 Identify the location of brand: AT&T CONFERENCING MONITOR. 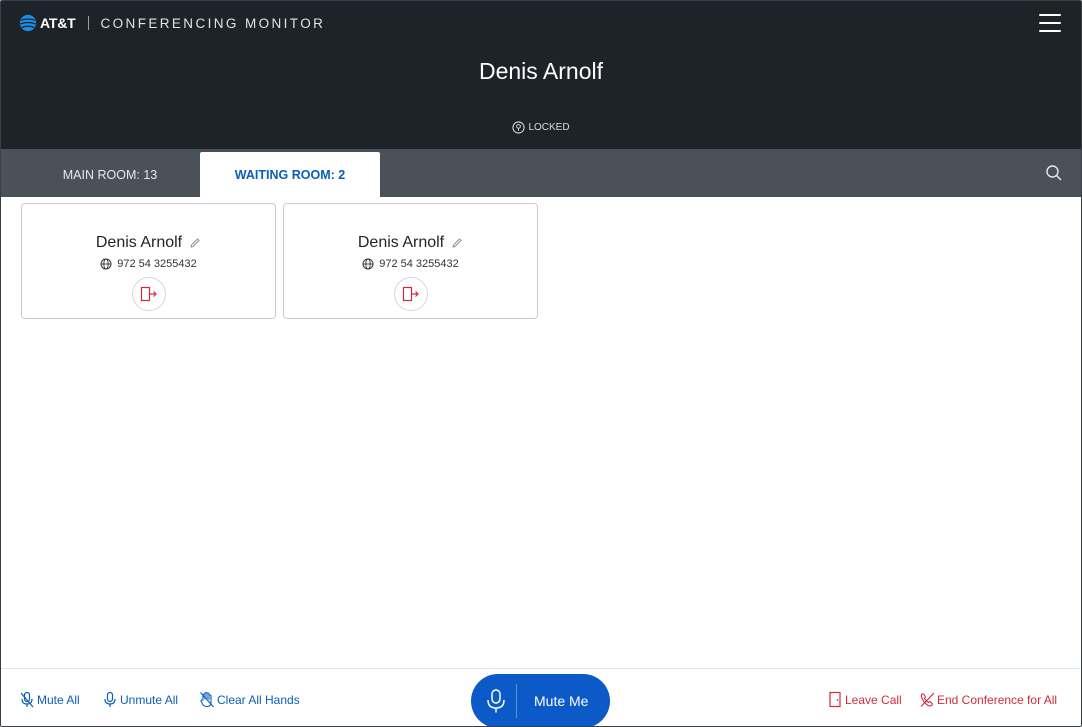
(172, 23).